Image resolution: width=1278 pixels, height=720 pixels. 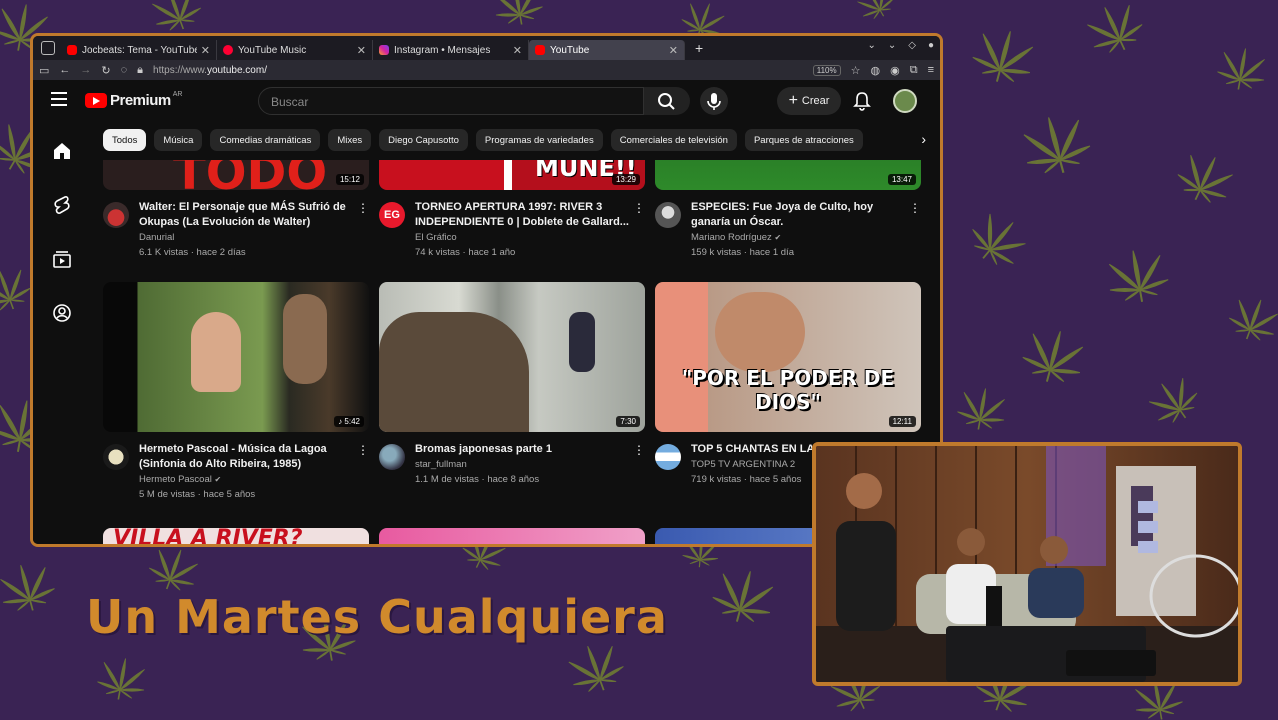 What do you see at coordinates (923, 139) in the screenshot?
I see `chevron-right-icon: ›` at bounding box center [923, 139].